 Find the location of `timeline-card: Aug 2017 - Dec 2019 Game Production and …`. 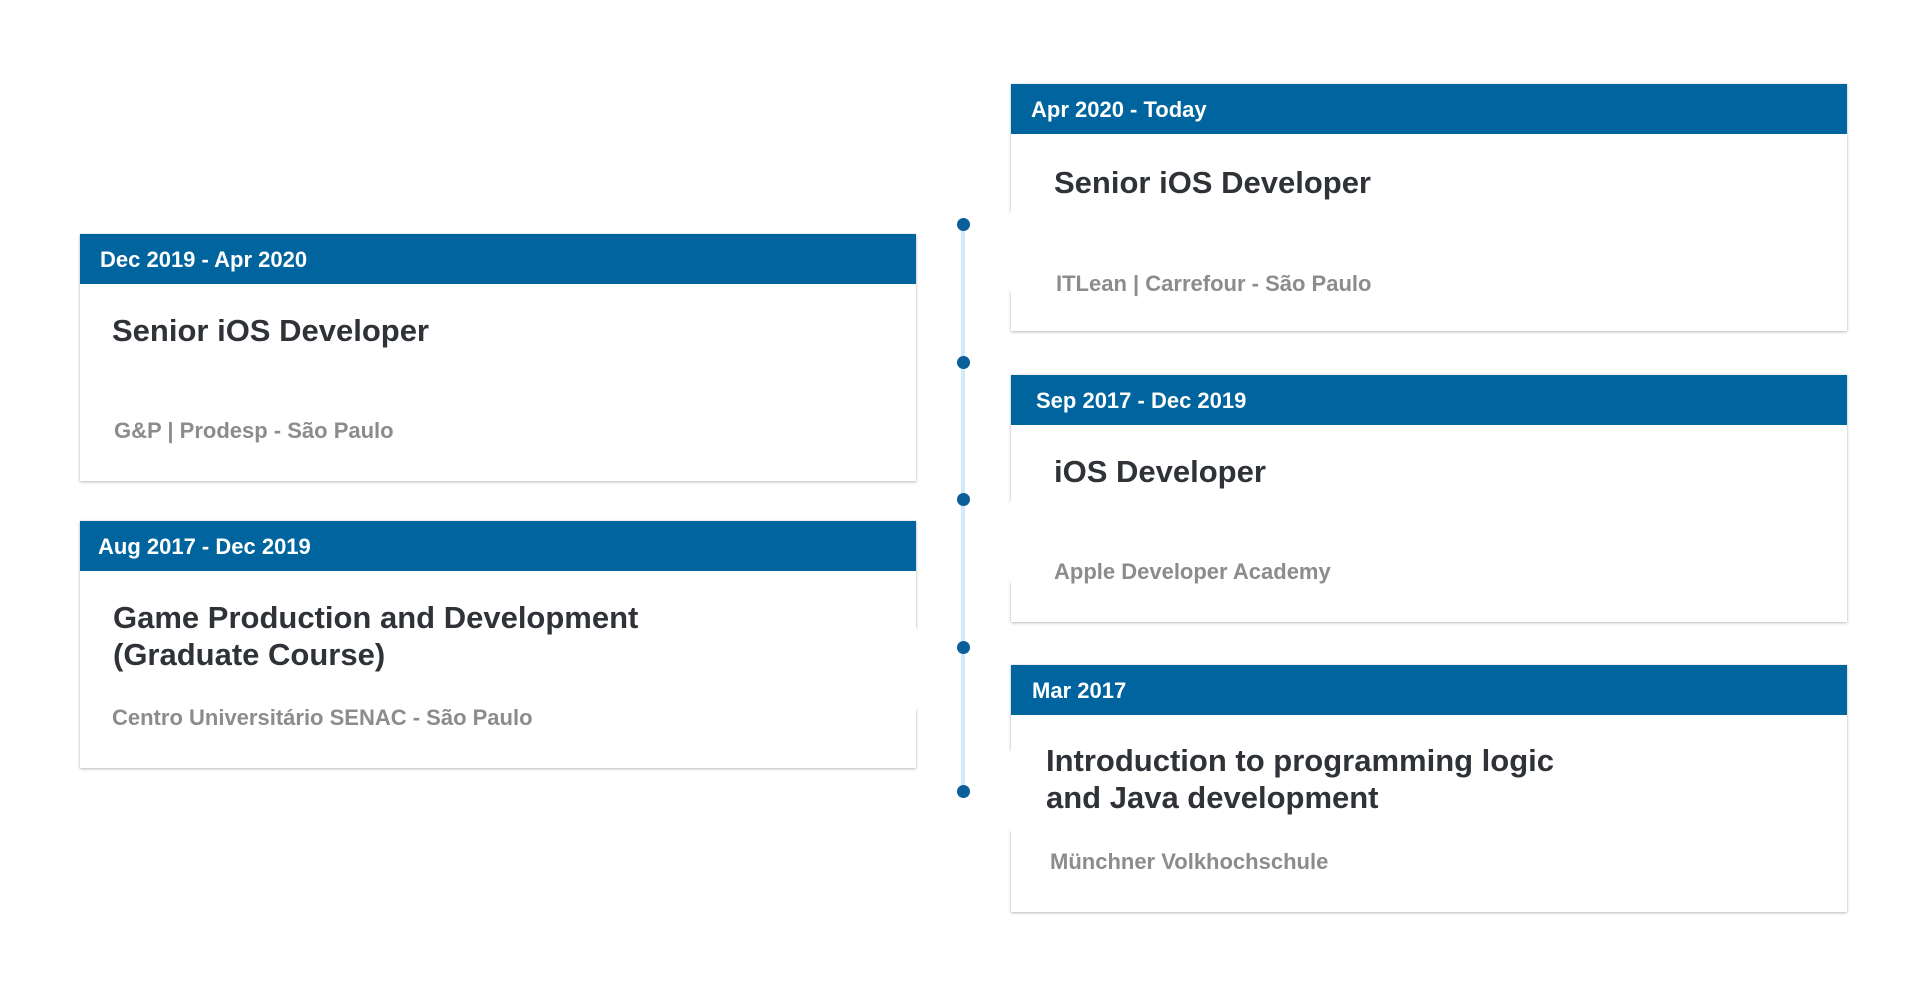

timeline-card: Aug 2017 - Dec 2019 Game Production and … is located at coordinates (498, 644).